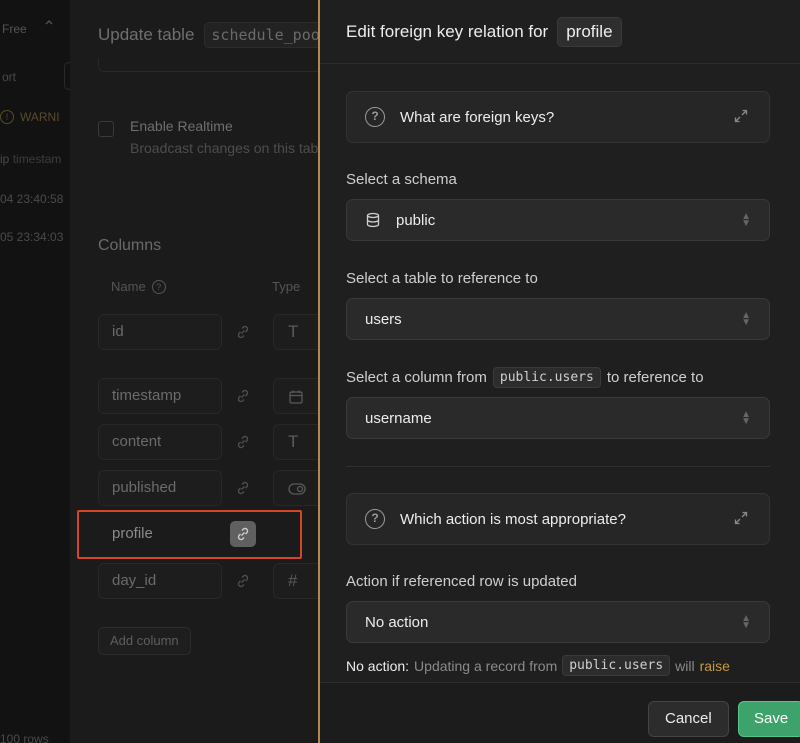  What do you see at coordinates (181, 126) in the screenshot?
I see `realtime-title: Enable Realtime` at bounding box center [181, 126].